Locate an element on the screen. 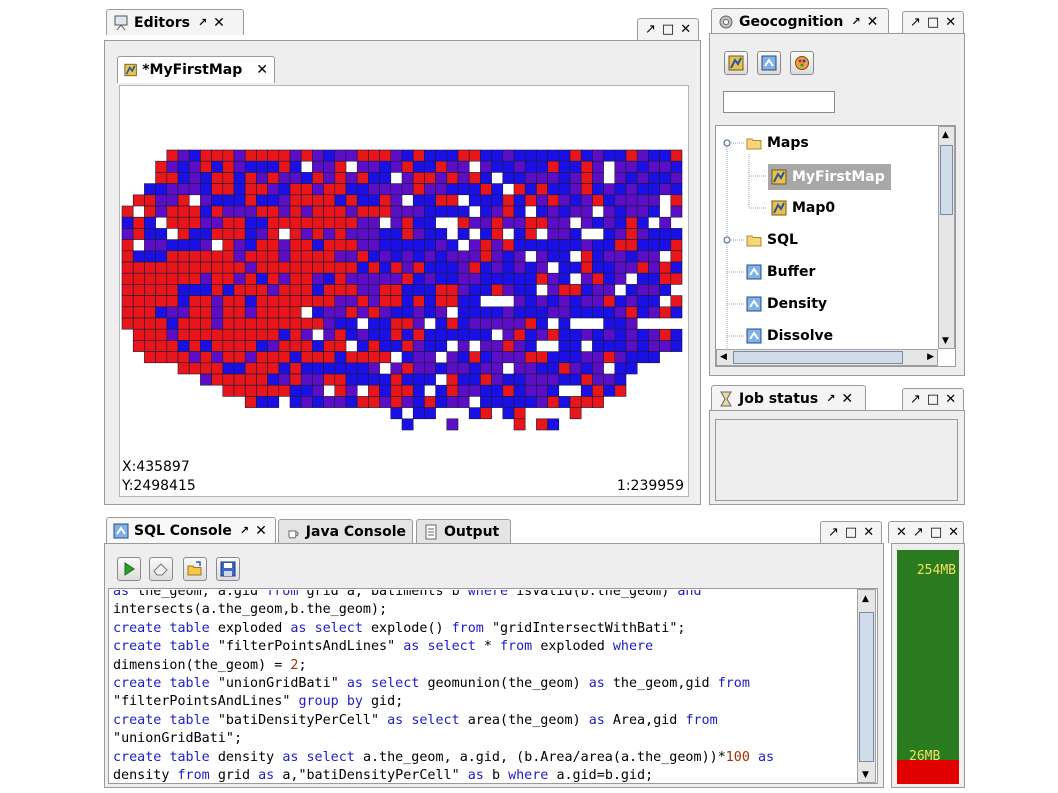  tree-item-myfirstmap: MyFirstMap is located at coordinates (829, 177).